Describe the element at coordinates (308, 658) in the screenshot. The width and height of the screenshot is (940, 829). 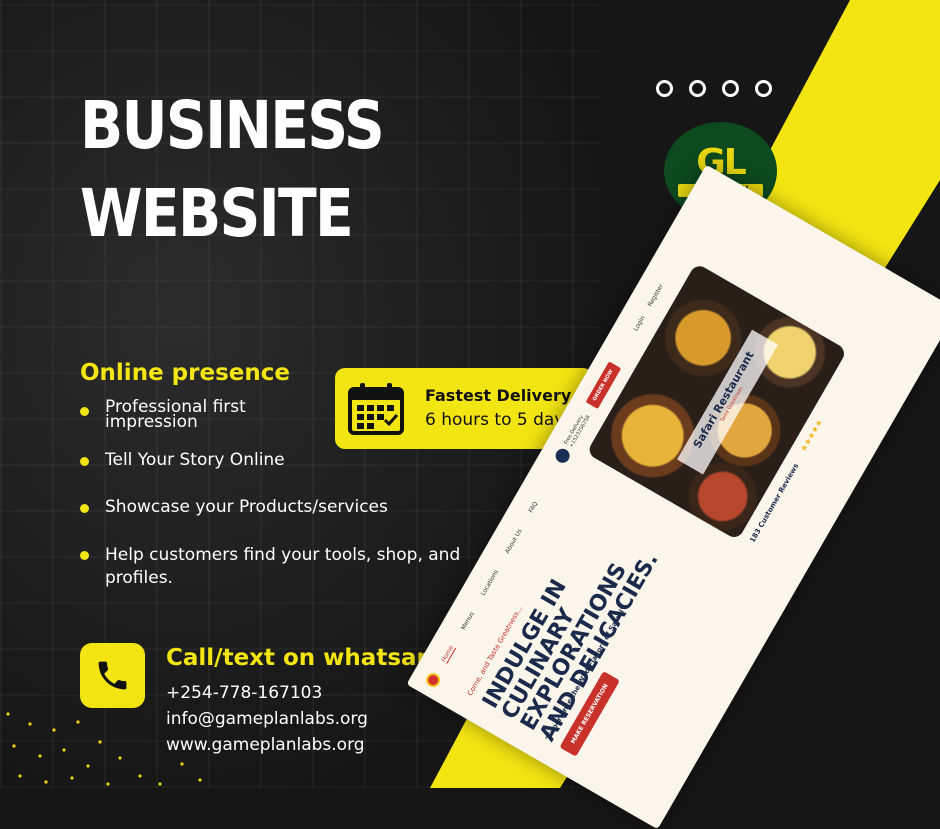
I see `contact-title: Call/text on whatsapp` at that location.